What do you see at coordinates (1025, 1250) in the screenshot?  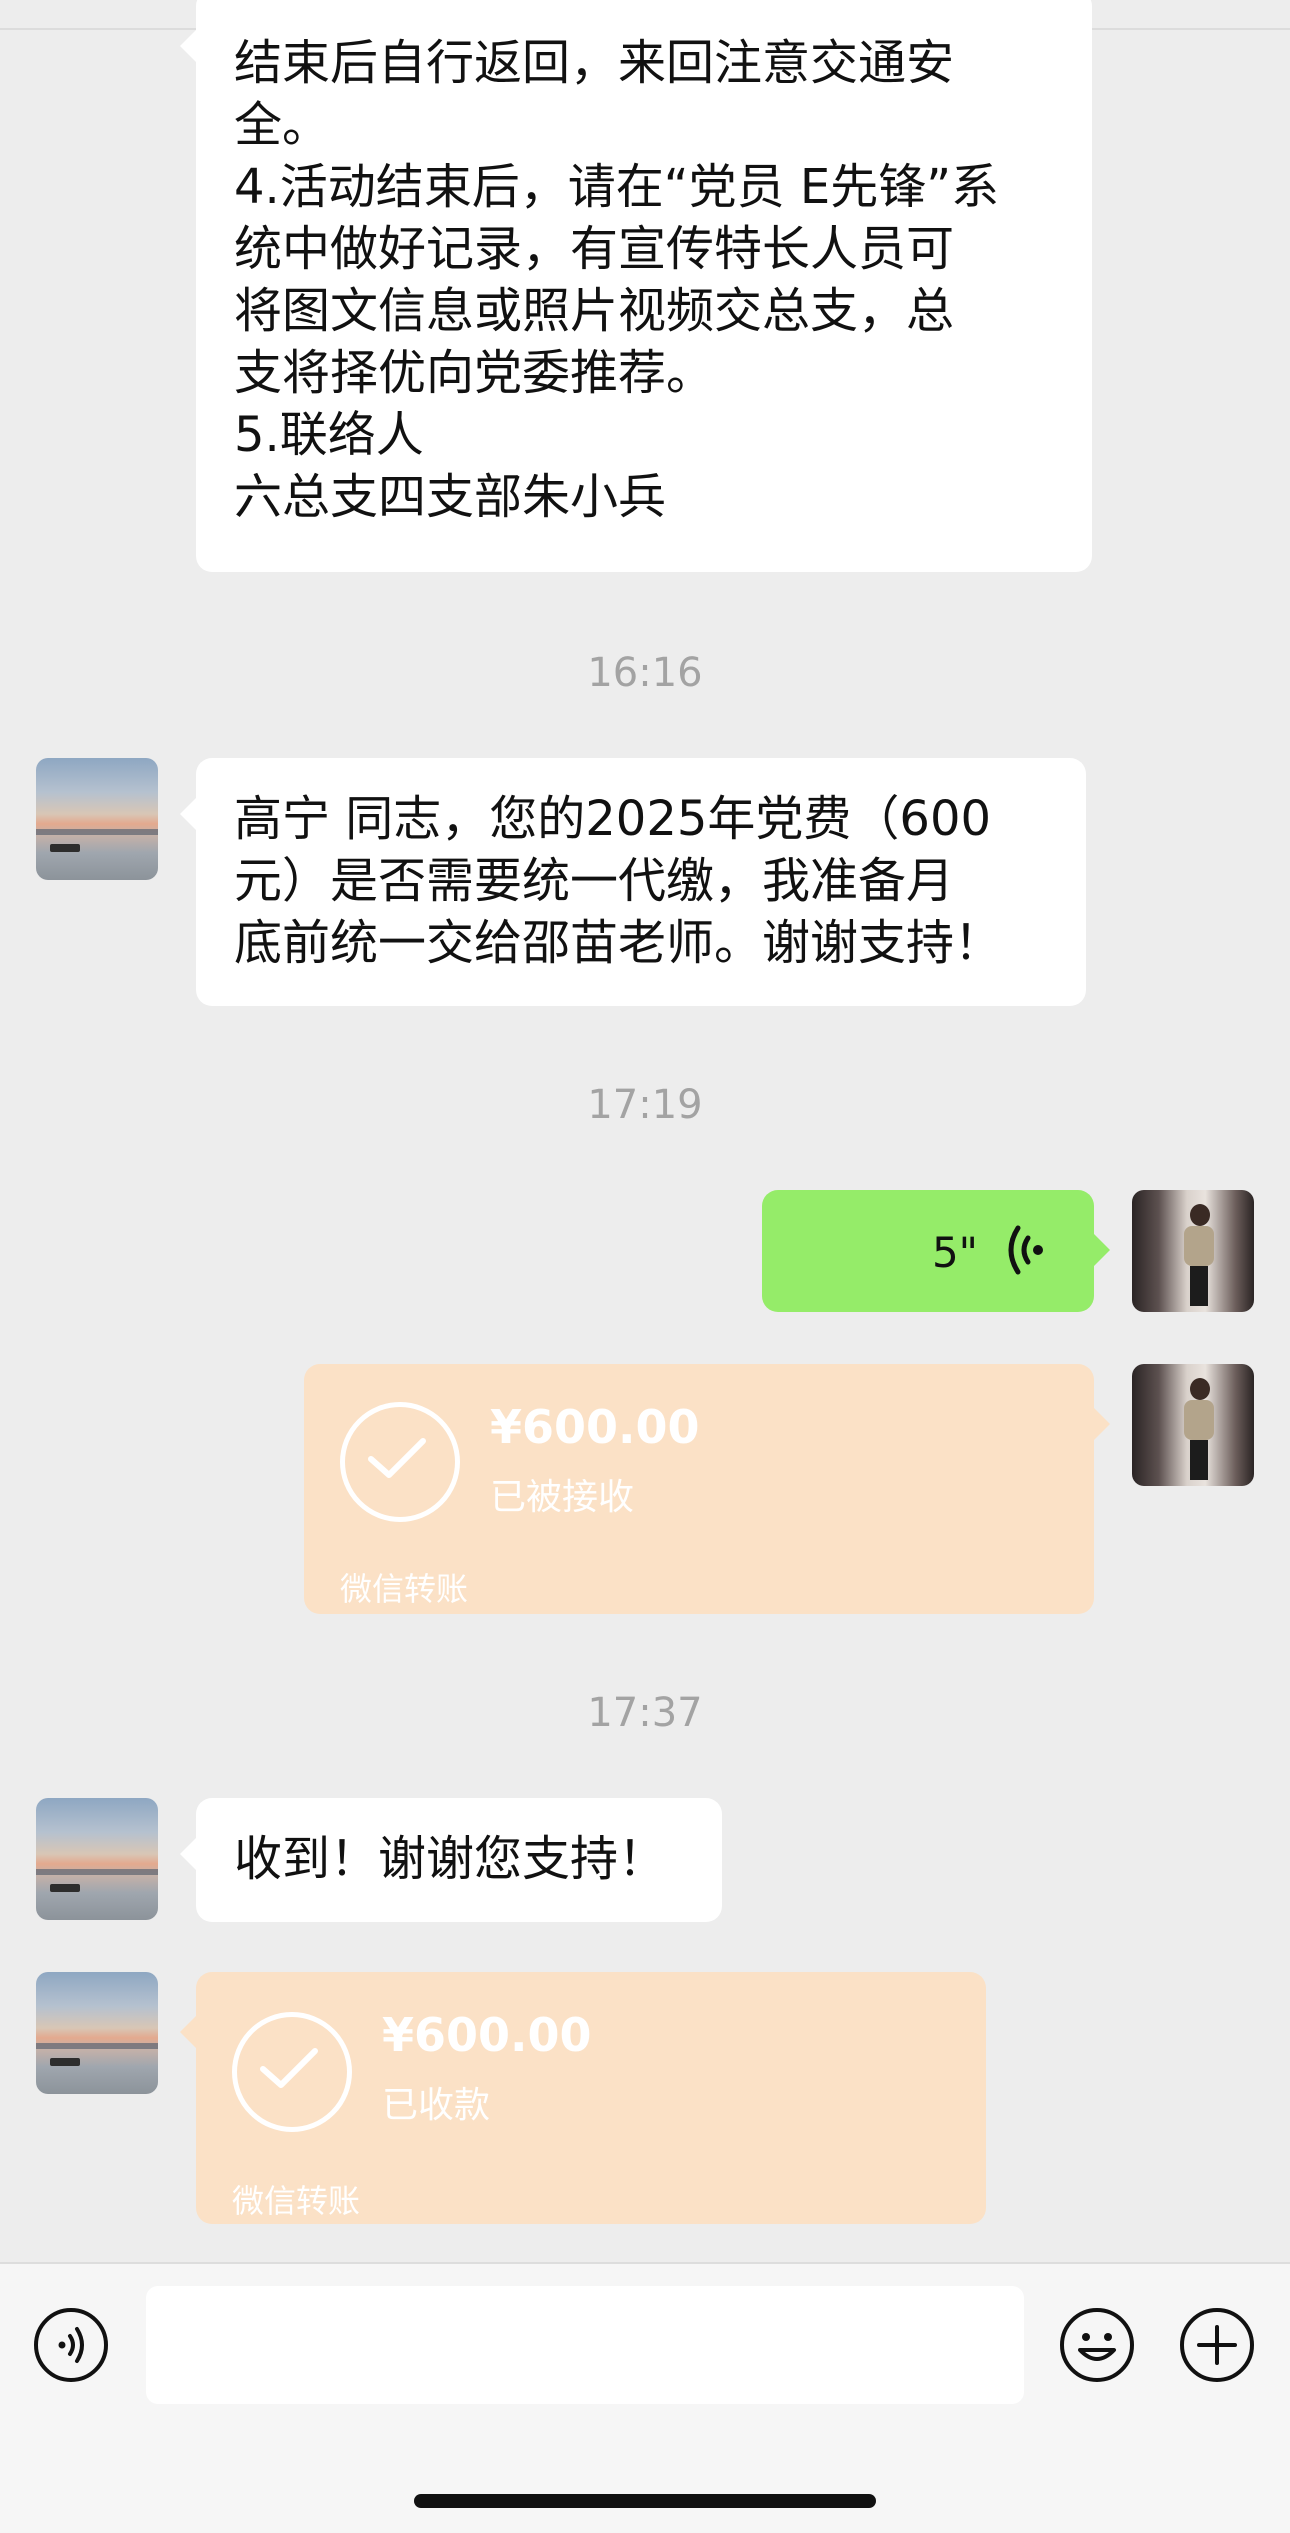 I see `voice-wave-icon` at bounding box center [1025, 1250].